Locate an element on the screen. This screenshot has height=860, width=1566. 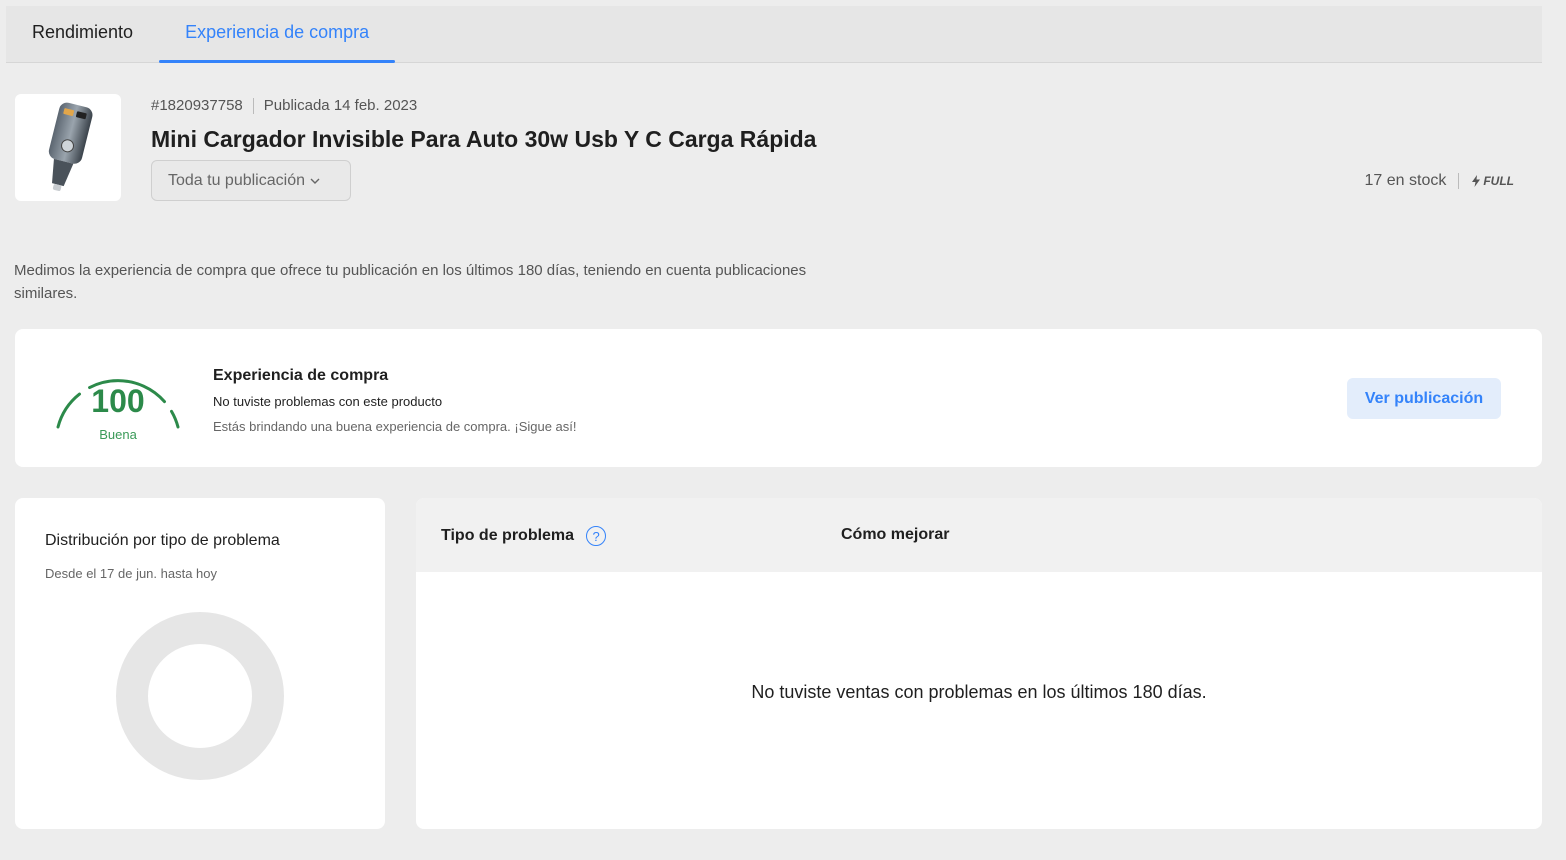
column-problem-type: Tipo de problema ? is located at coordinates (524, 536).